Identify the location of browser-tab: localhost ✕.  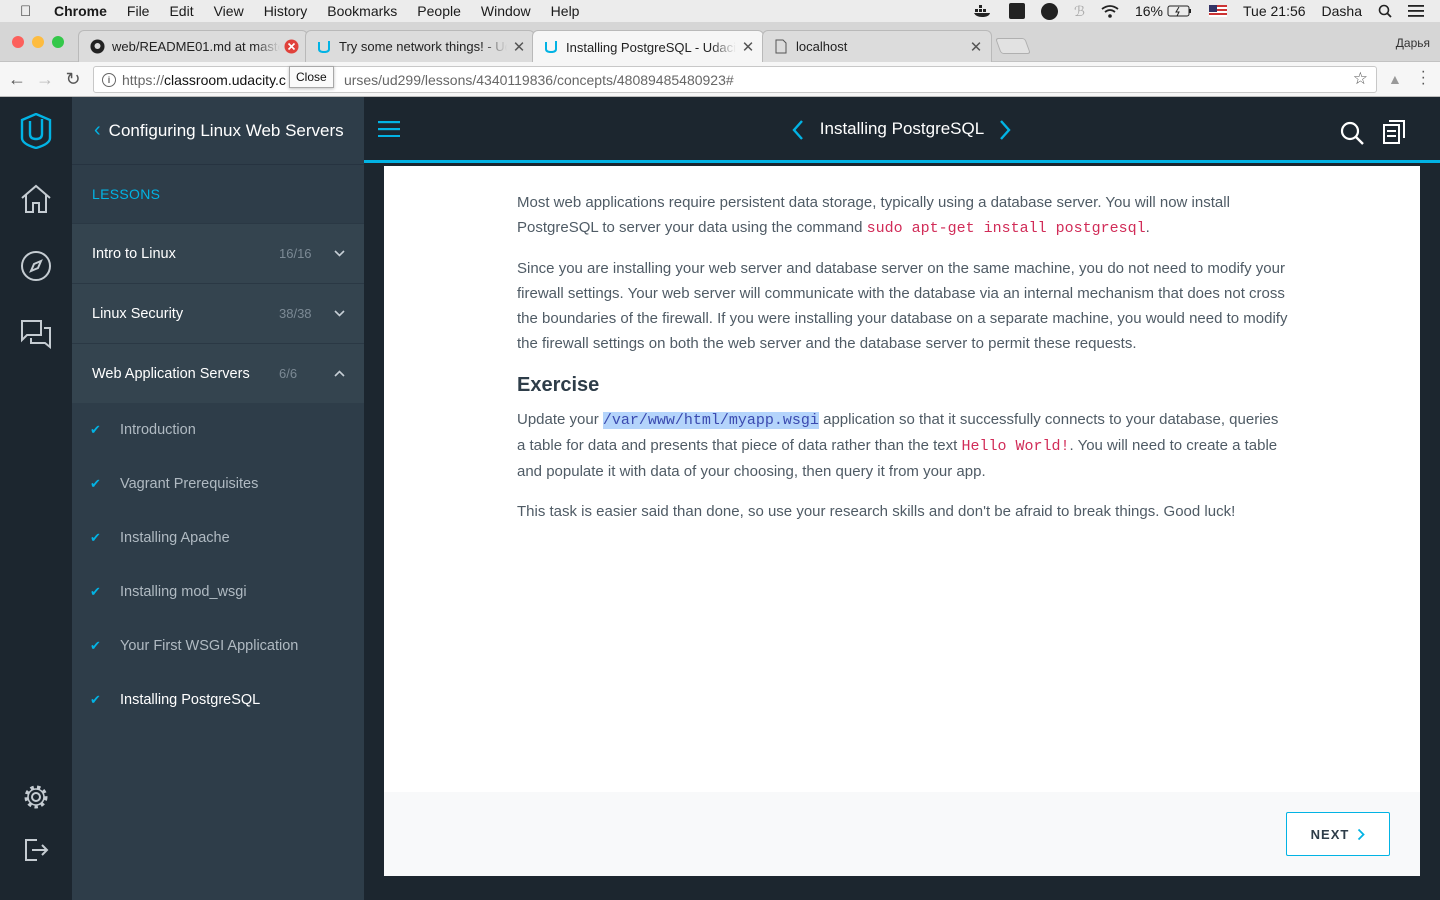
(877, 46).